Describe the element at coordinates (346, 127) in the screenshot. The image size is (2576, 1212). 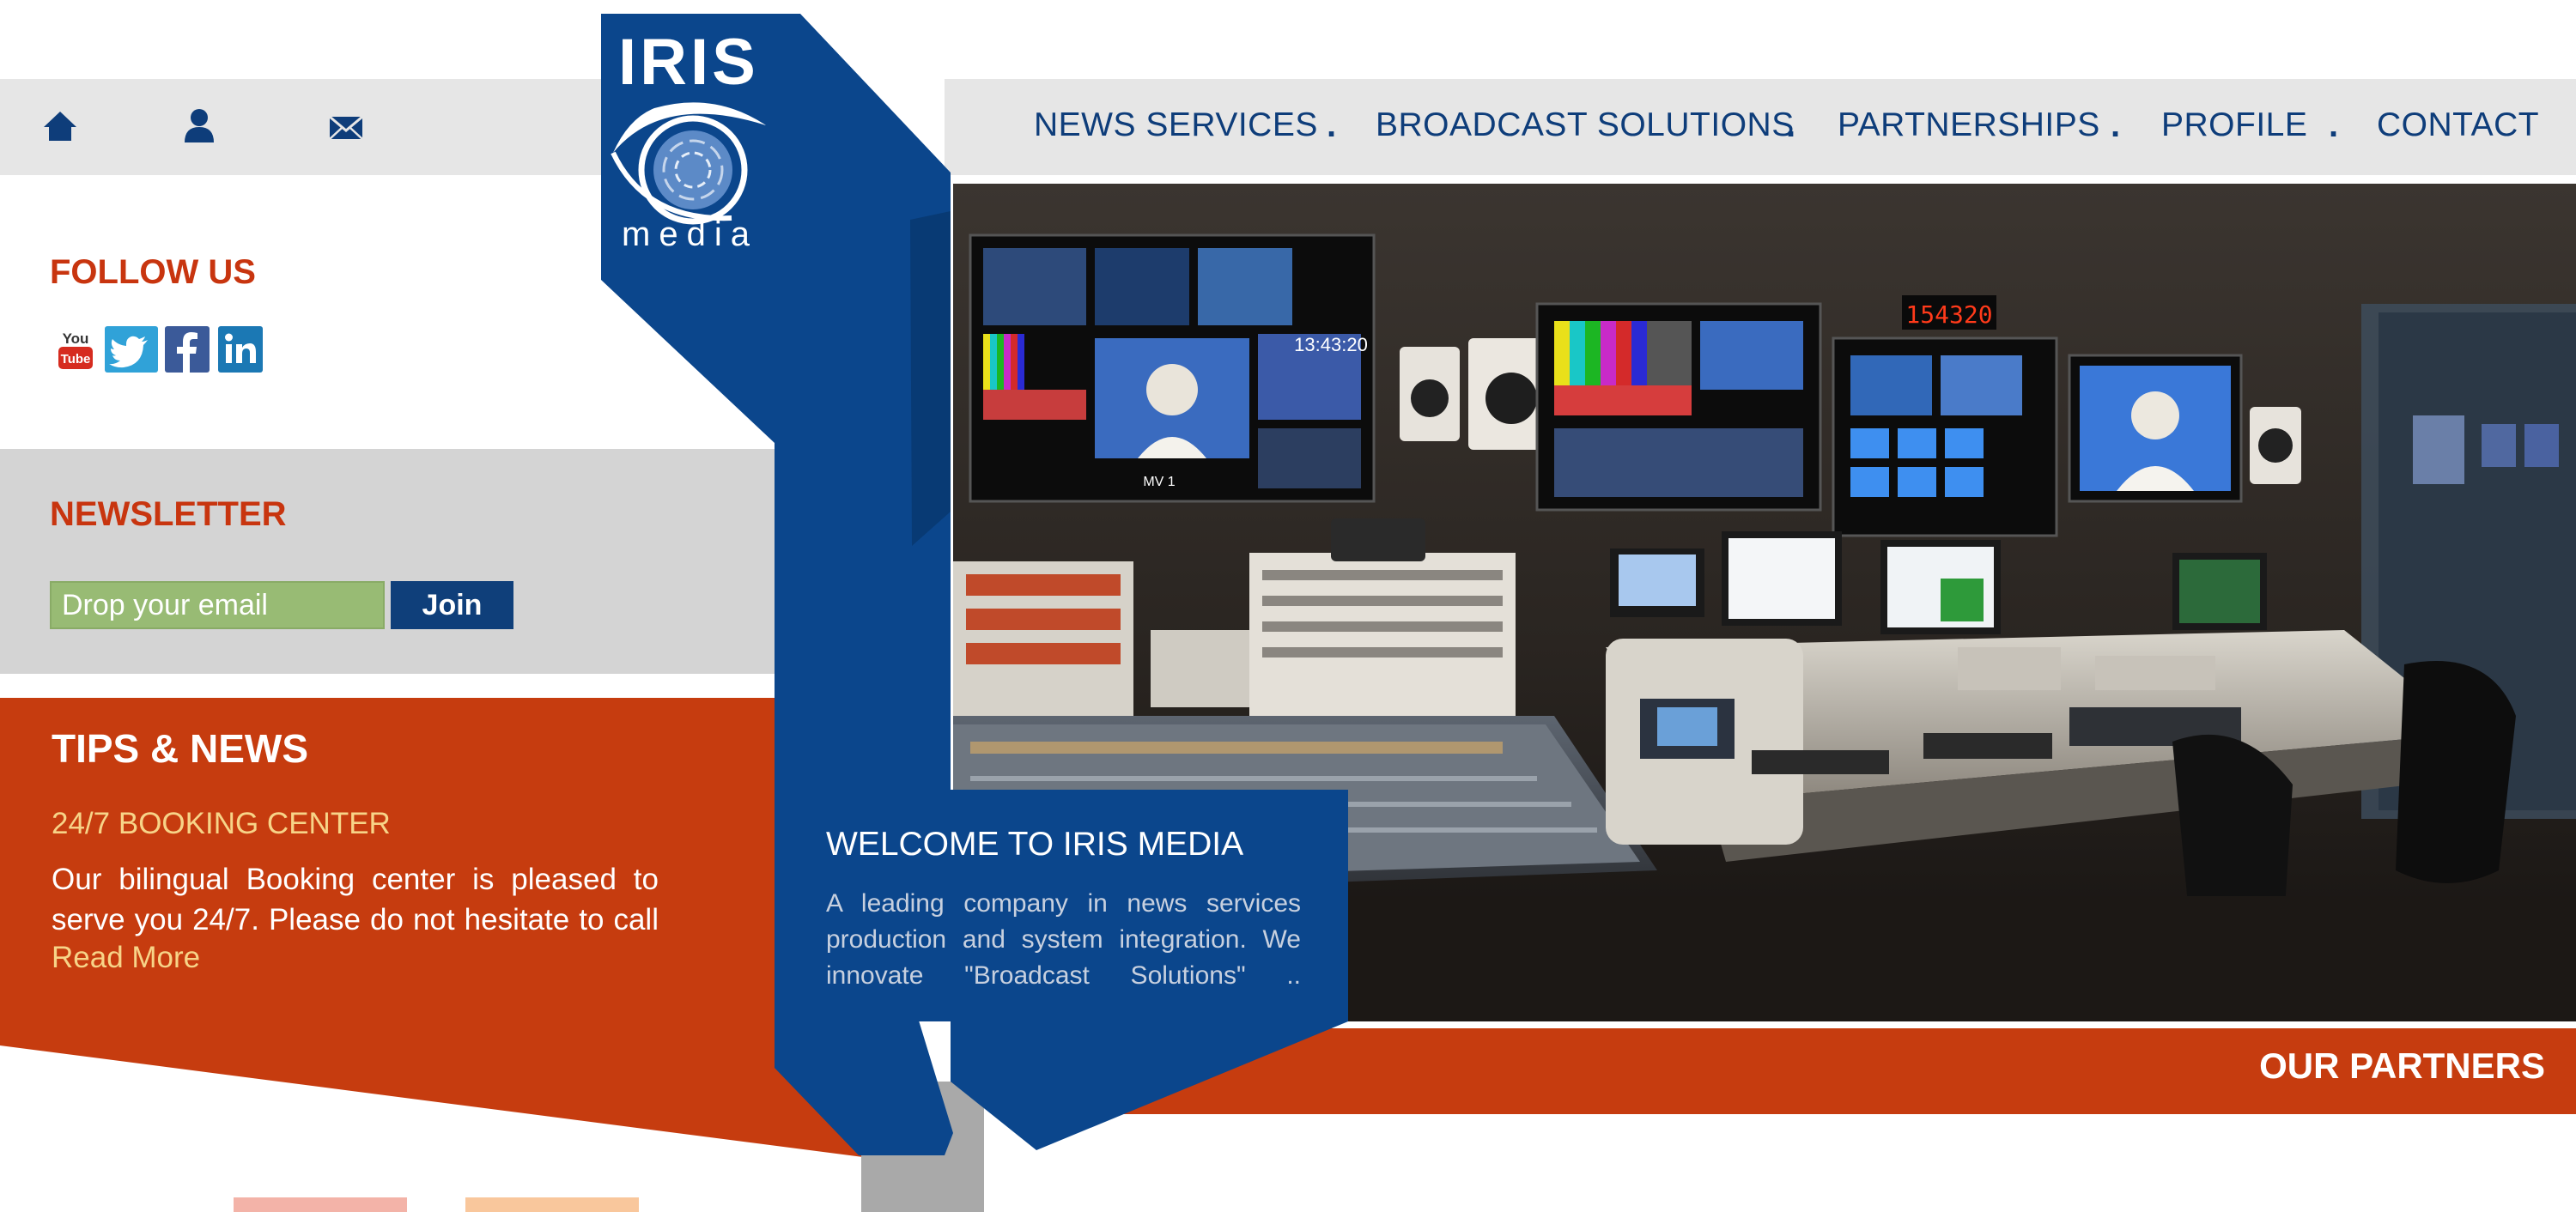
I see `mail-icon` at that location.